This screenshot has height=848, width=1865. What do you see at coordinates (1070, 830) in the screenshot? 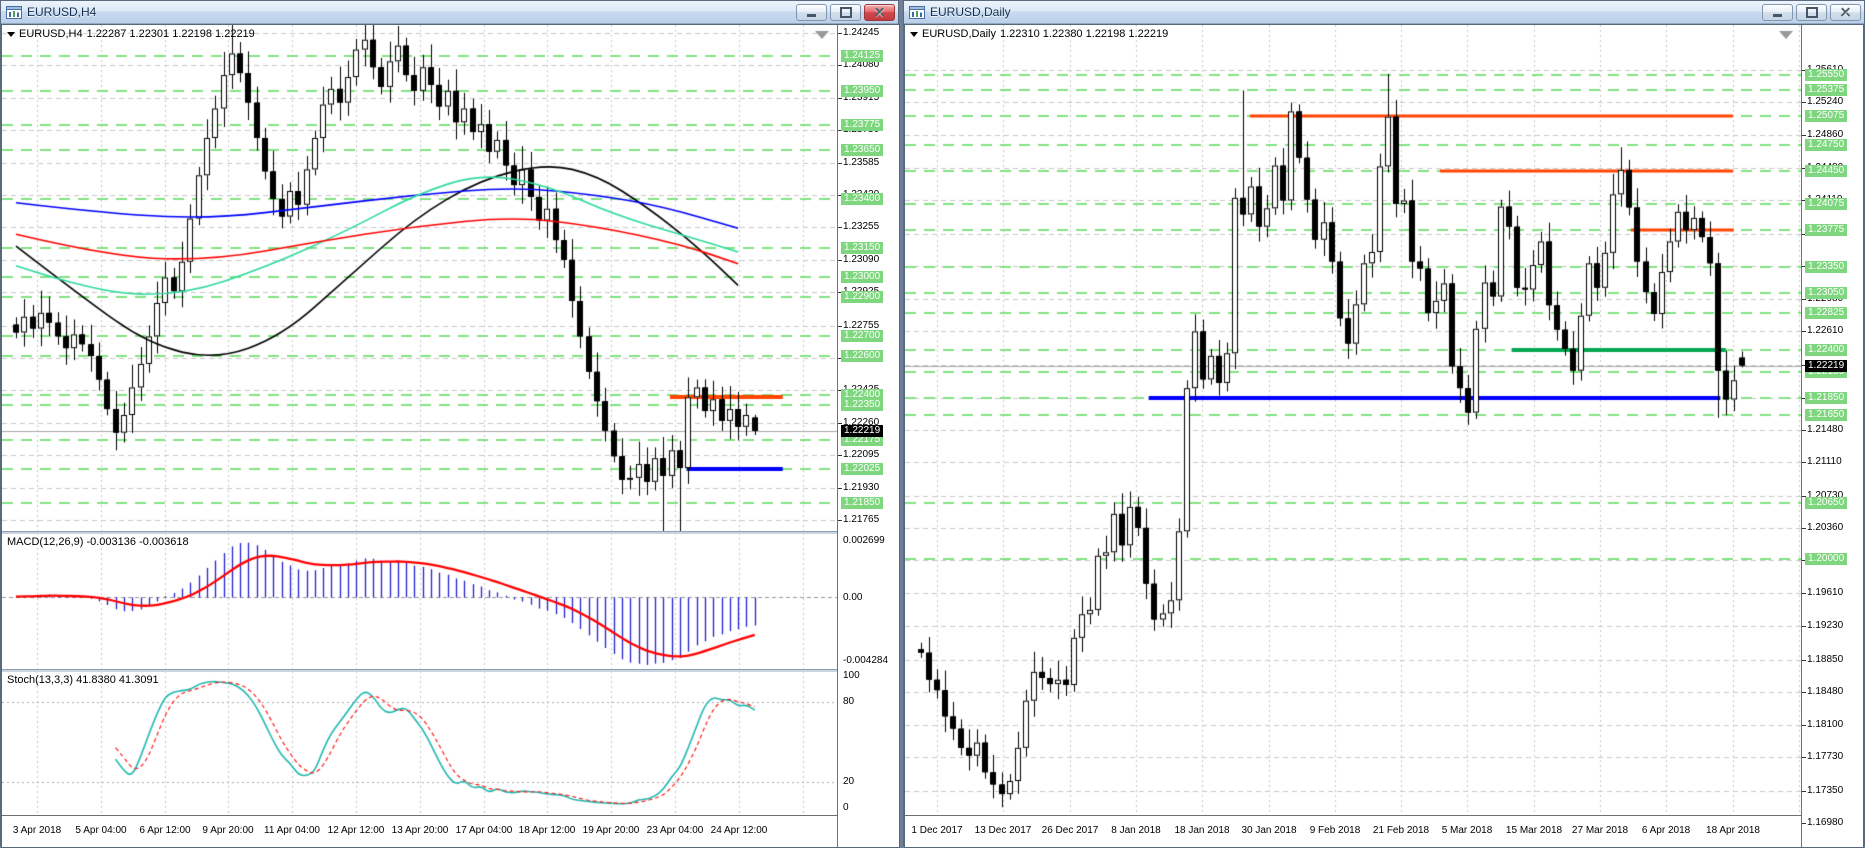
I see `time-axis-label: 26 Dec 2017` at bounding box center [1070, 830].